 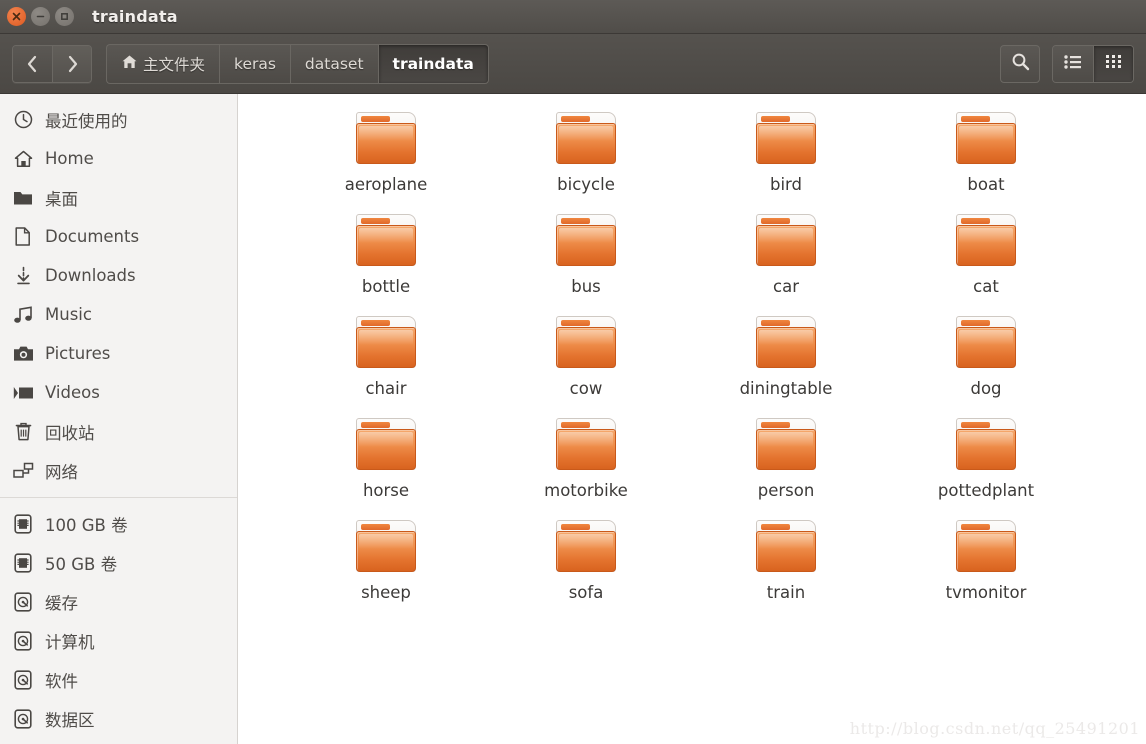 I want to click on breadcrumb-label: traindata, so click(x=433, y=63).